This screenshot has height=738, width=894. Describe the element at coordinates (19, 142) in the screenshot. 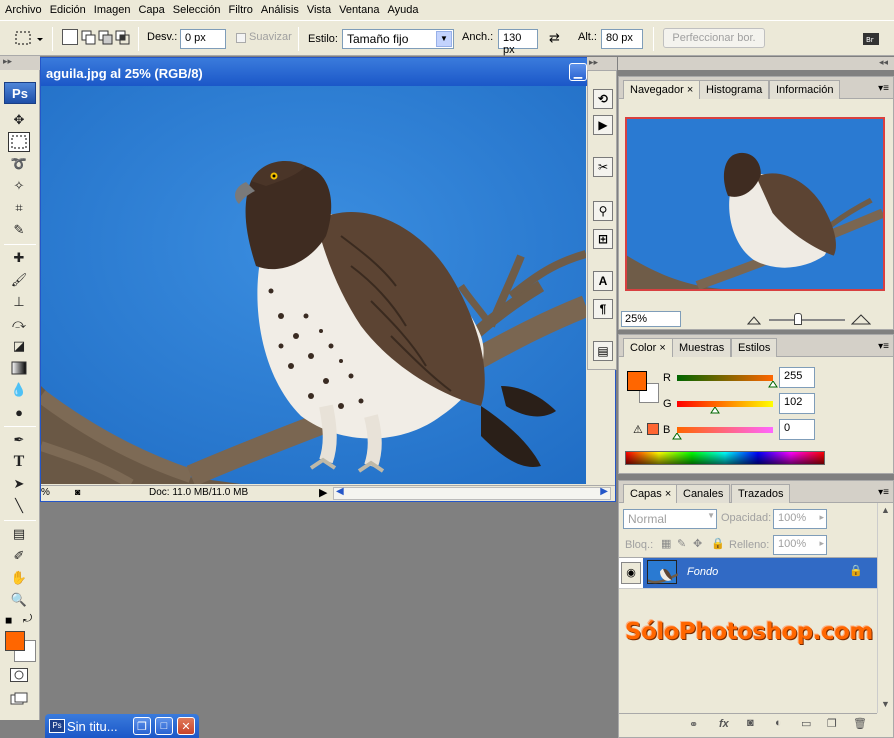

I see `marquee-tool-icon` at that location.